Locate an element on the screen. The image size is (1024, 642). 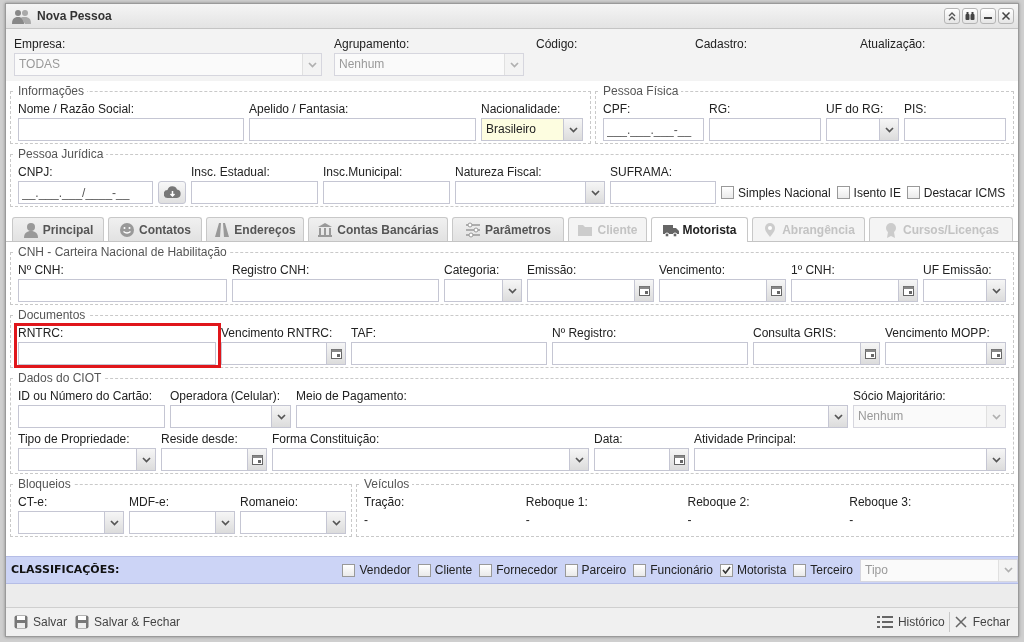
tab: Endereços is located at coordinates (255, 229).